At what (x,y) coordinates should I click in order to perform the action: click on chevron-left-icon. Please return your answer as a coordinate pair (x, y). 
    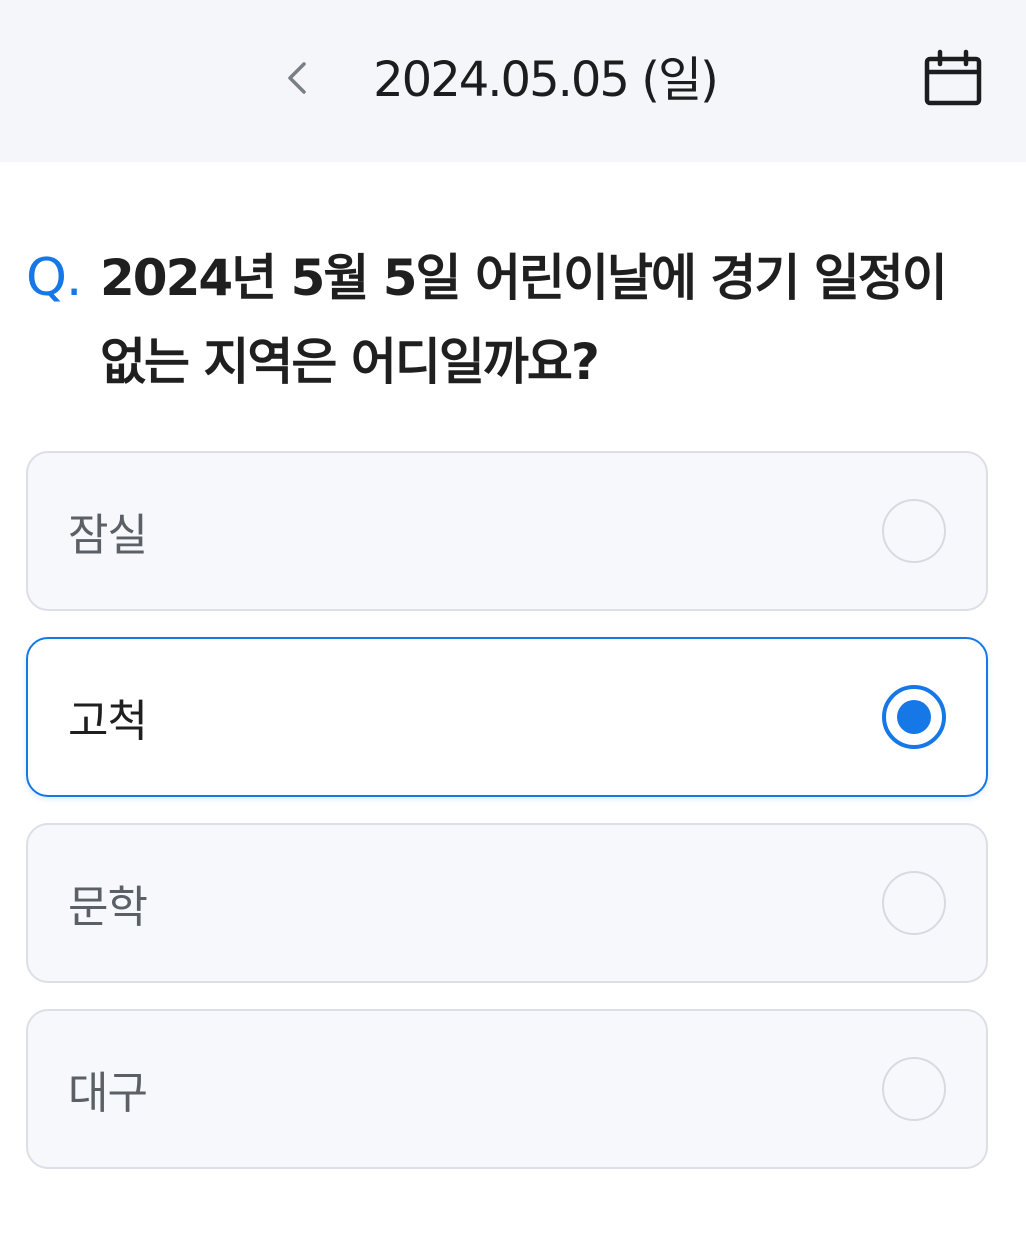
    Looking at the image, I should click on (297, 78).